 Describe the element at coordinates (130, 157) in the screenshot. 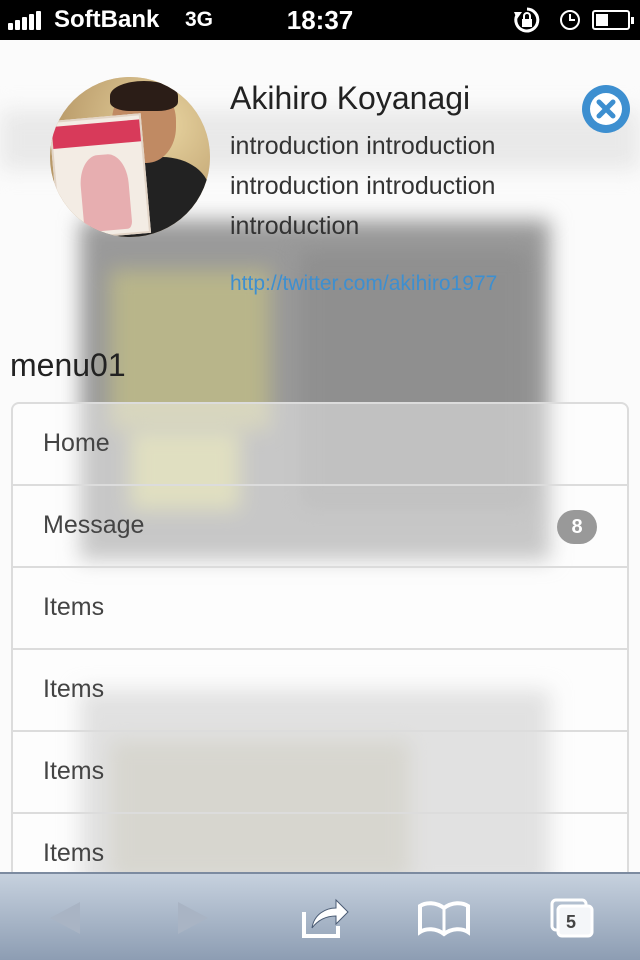

I see `avatar` at that location.